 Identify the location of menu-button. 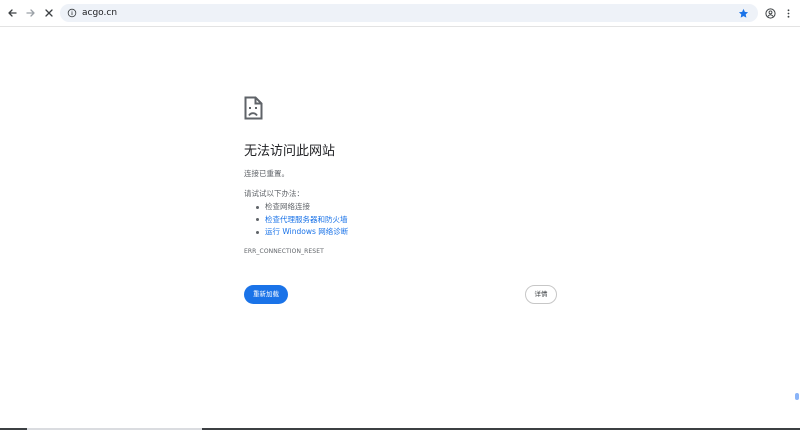
(788, 13).